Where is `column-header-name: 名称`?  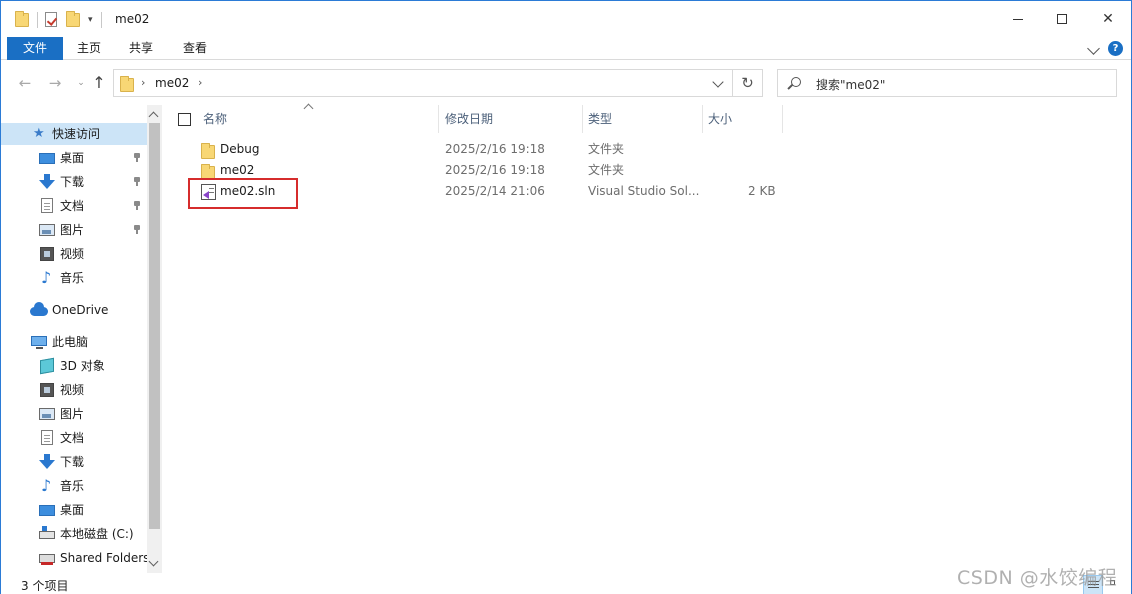
column-header-name: 名称 is located at coordinates (215, 119).